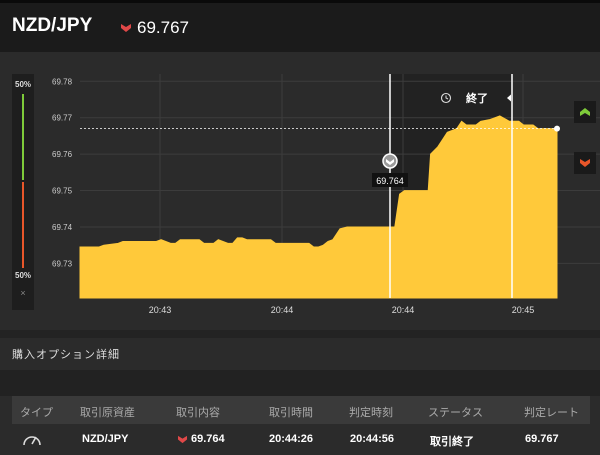 Image resolution: width=600 pixels, height=455 pixels. I want to click on col-judge-rate: 判定レート, so click(551, 413).